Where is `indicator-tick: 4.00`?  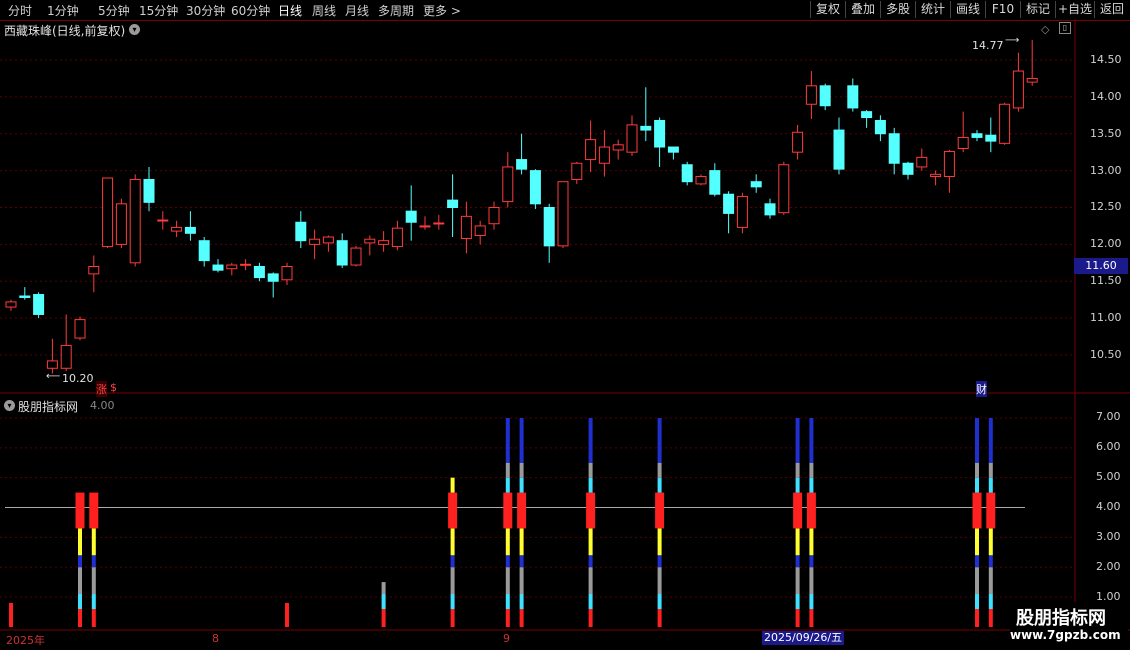
indicator-tick: 4.00 is located at coordinates (1108, 506).